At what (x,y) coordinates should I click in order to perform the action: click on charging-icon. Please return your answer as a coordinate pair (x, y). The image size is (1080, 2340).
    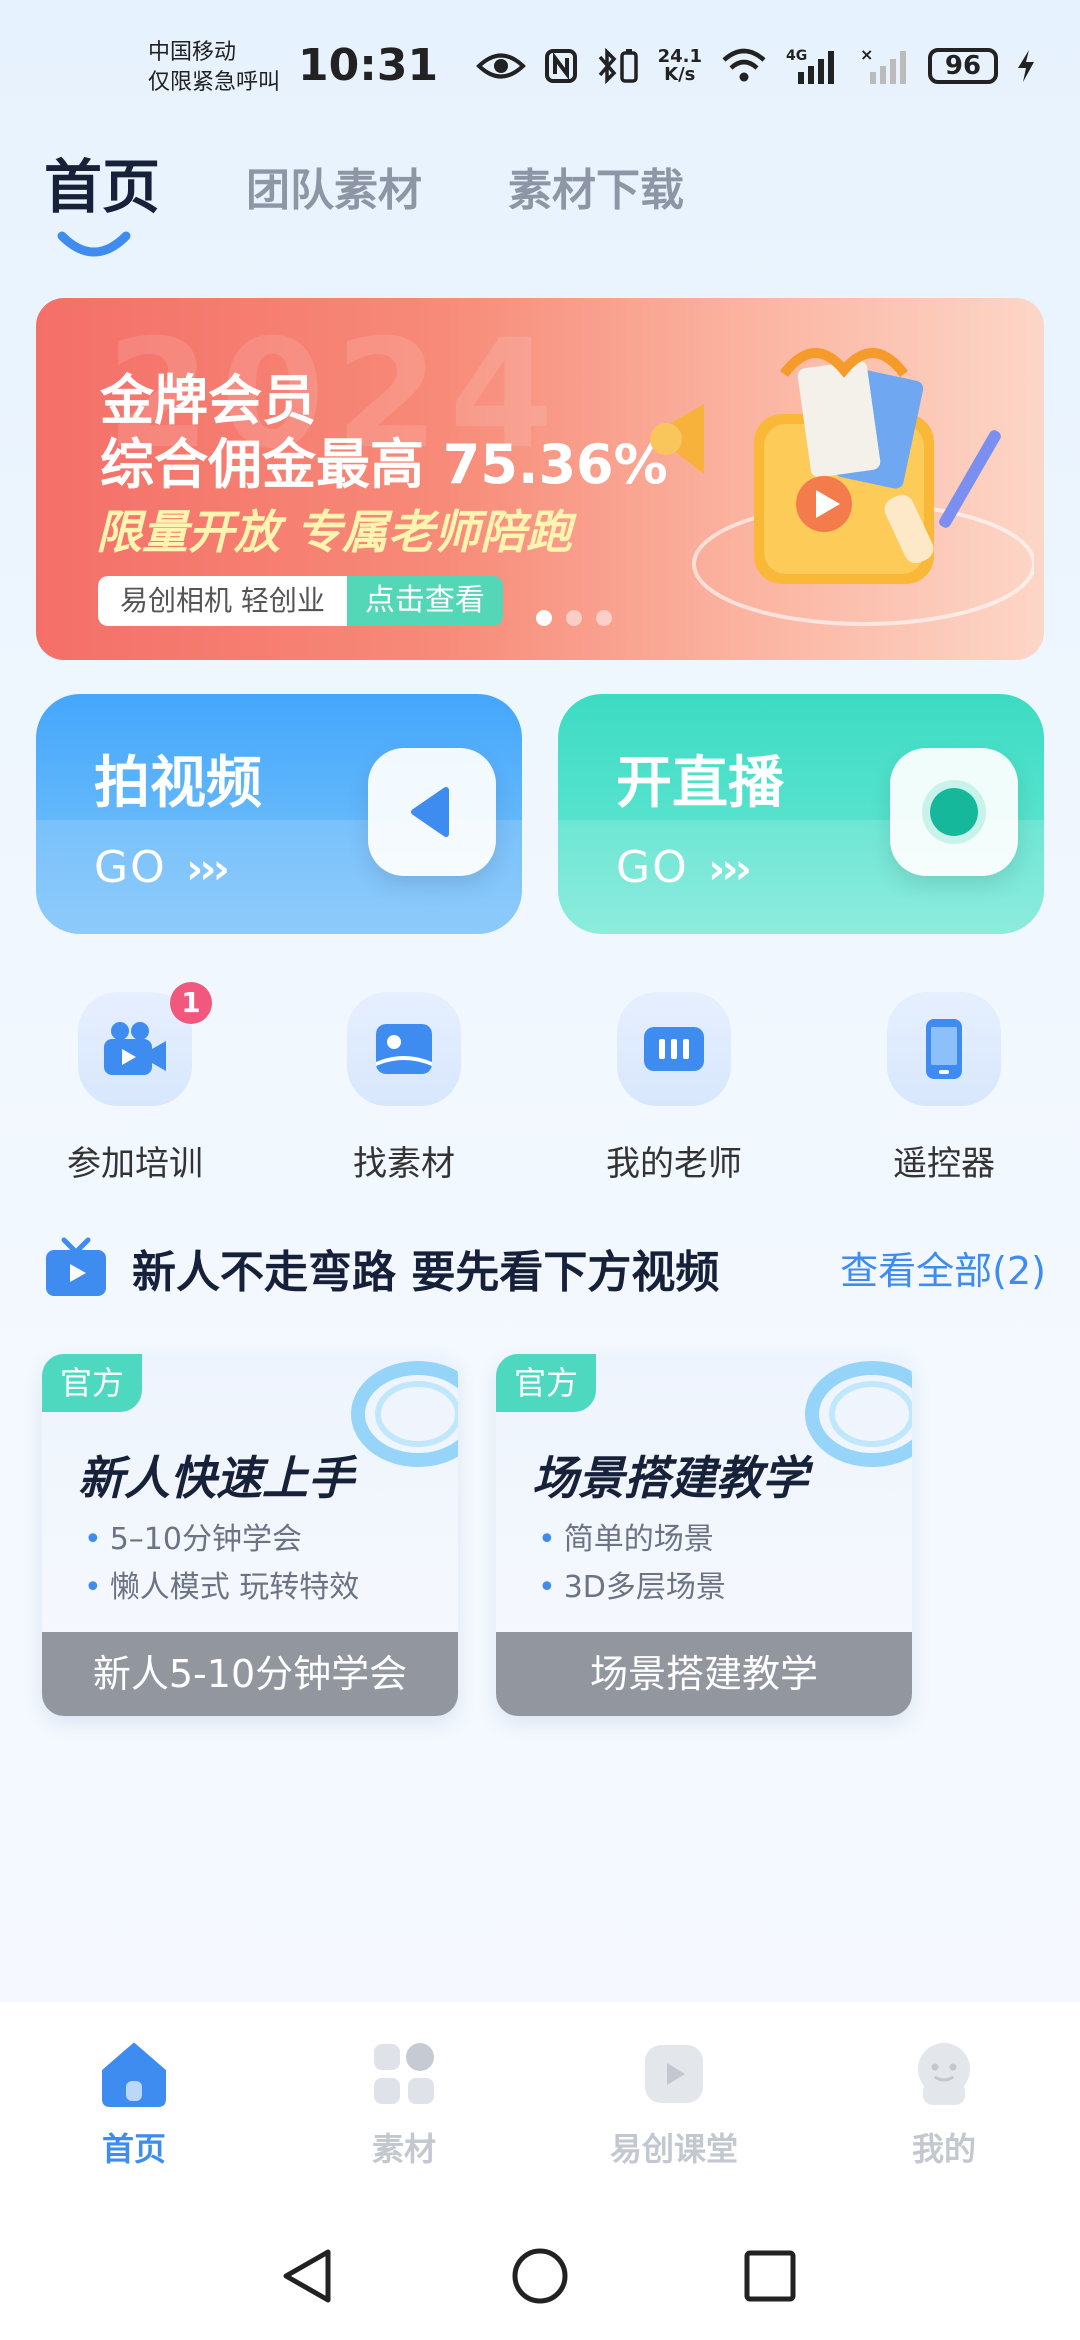
    Looking at the image, I should click on (1026, 66).